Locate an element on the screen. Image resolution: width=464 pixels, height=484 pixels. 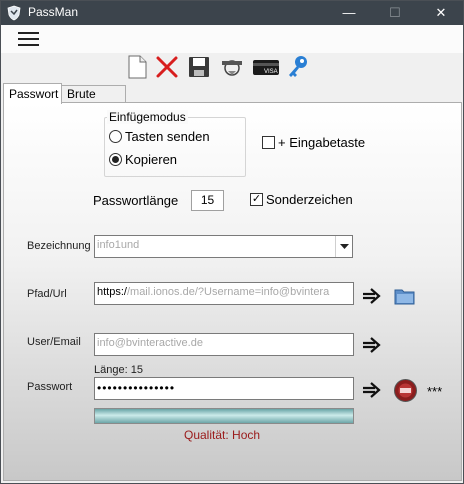
open-folder-icon is located at coordinates (405, 296).